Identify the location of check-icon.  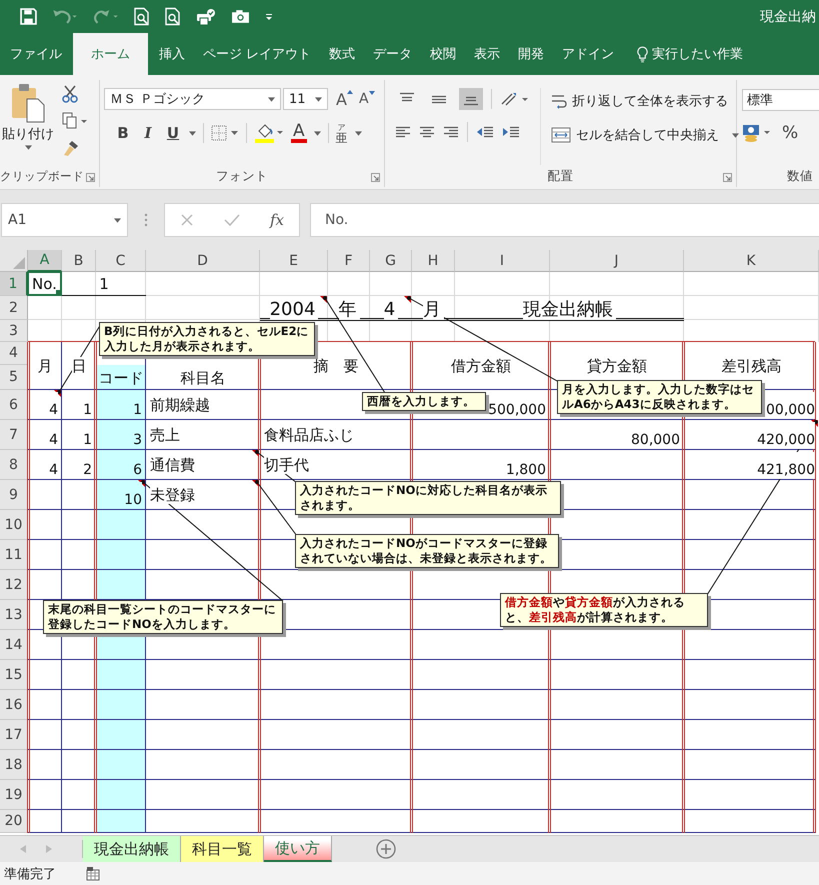
(232, 220).